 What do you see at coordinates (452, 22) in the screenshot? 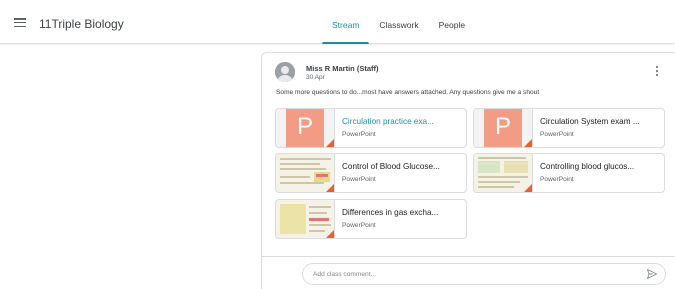
I see `tab-people: People` at bounding box center [452, 22].